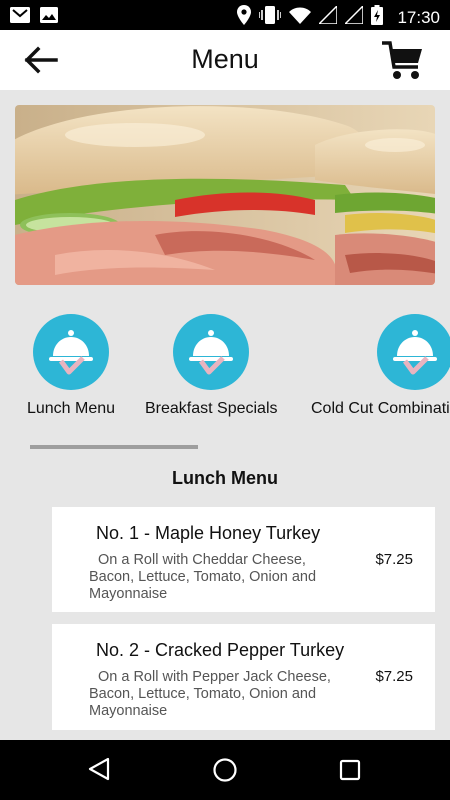  Describe the element at coordinates (270, 17) in the screenshot. I see `vibrate-icon` at that location.